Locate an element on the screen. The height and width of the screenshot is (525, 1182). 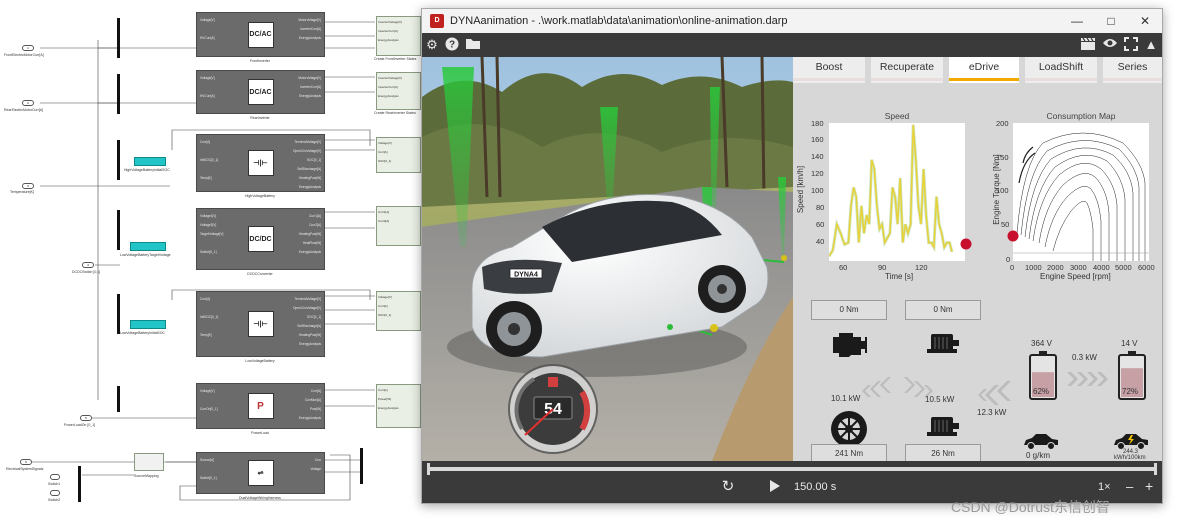
chevrons-dcdc-icon is located at coordinates (1087, 379).